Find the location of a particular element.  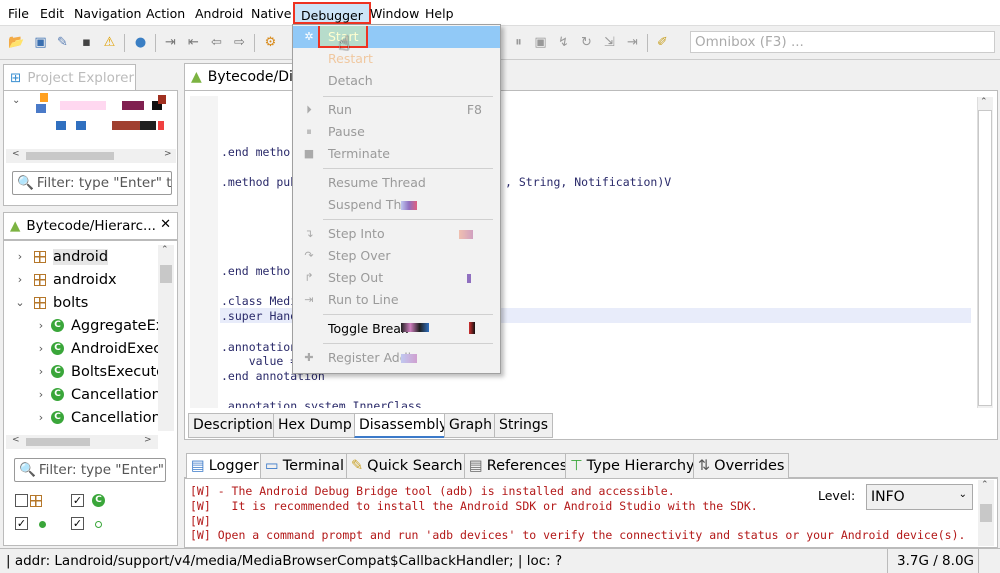

tree-row-class: › C BoltsExecuto is located at coordinates (82, 371).